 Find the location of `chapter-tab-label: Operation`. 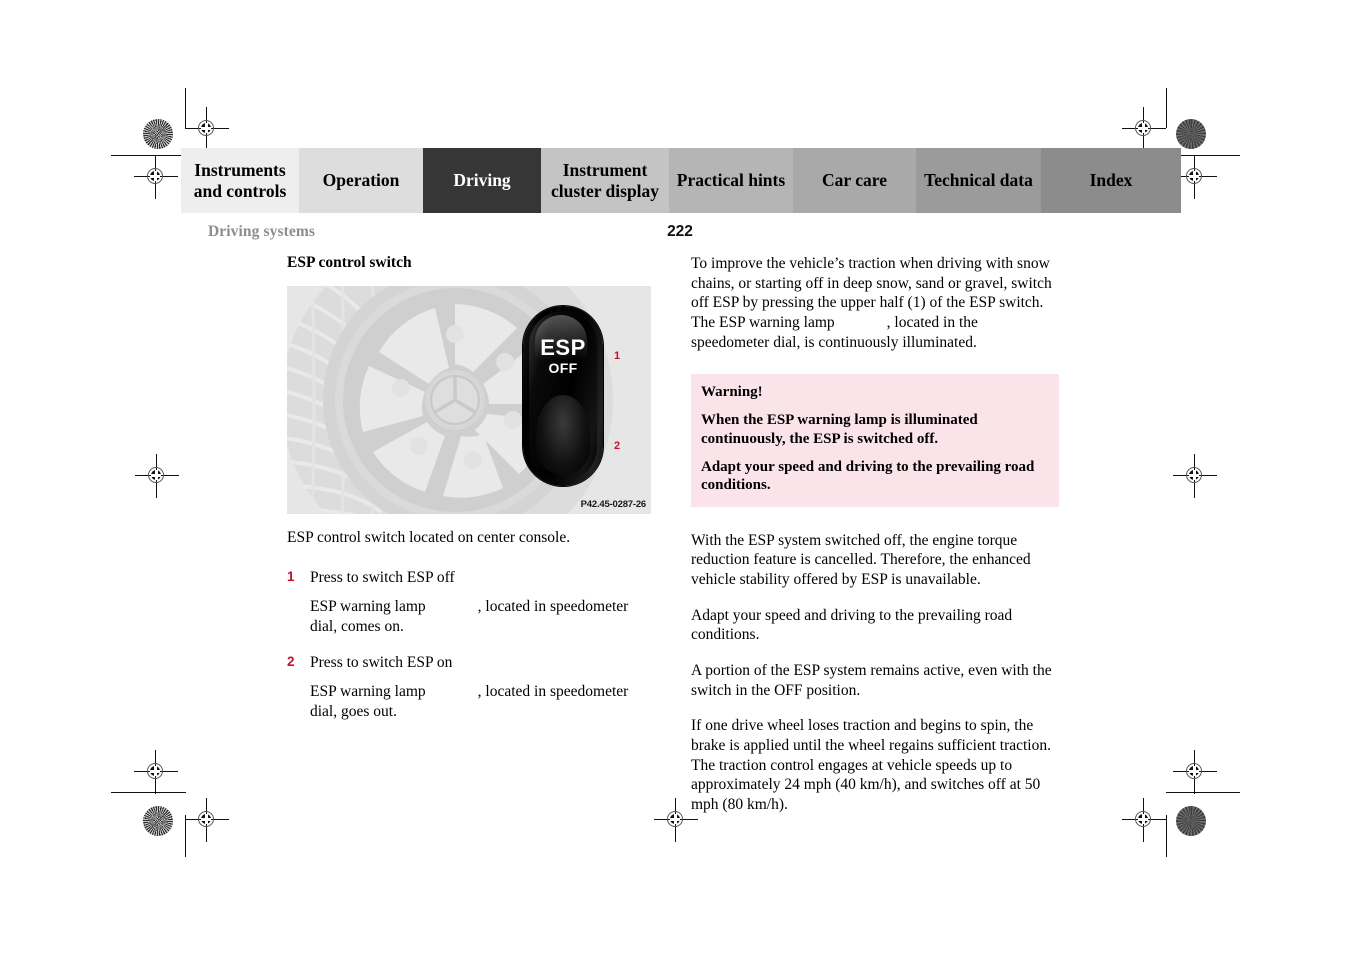

chapter-tab-label: Operation is located at coordinates (361, 180).